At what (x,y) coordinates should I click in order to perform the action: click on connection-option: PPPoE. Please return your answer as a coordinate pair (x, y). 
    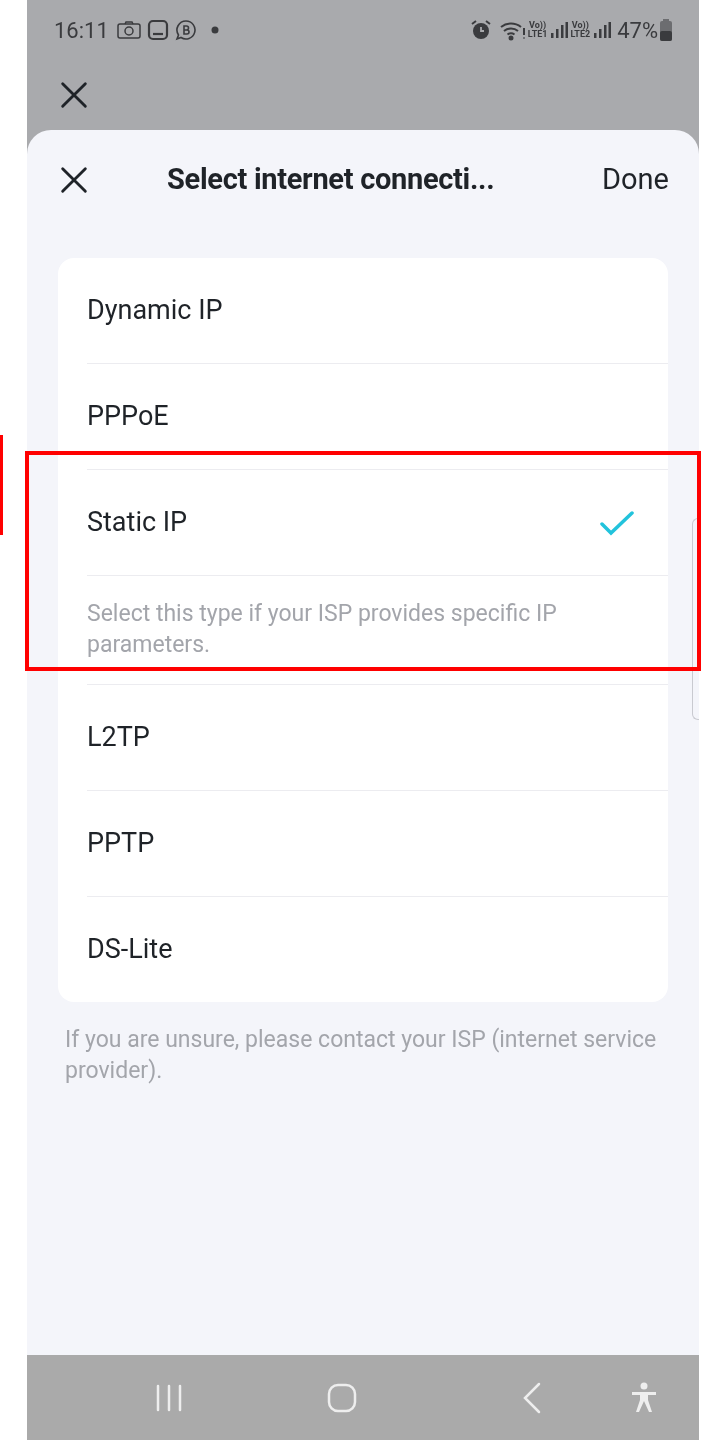
    Looking at the image, I should click on (377, 416).